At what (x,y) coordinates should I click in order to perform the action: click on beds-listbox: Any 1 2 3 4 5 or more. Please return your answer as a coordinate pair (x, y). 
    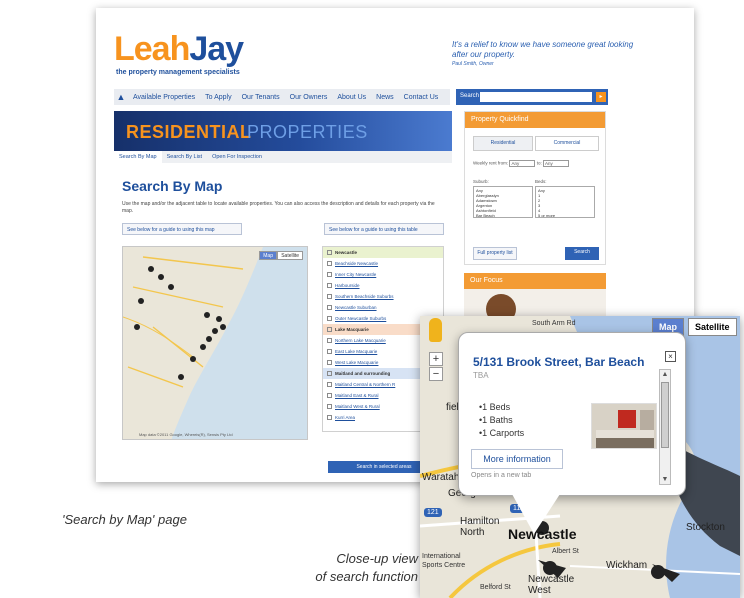
    Looking at the image, I should click on (565, 202).